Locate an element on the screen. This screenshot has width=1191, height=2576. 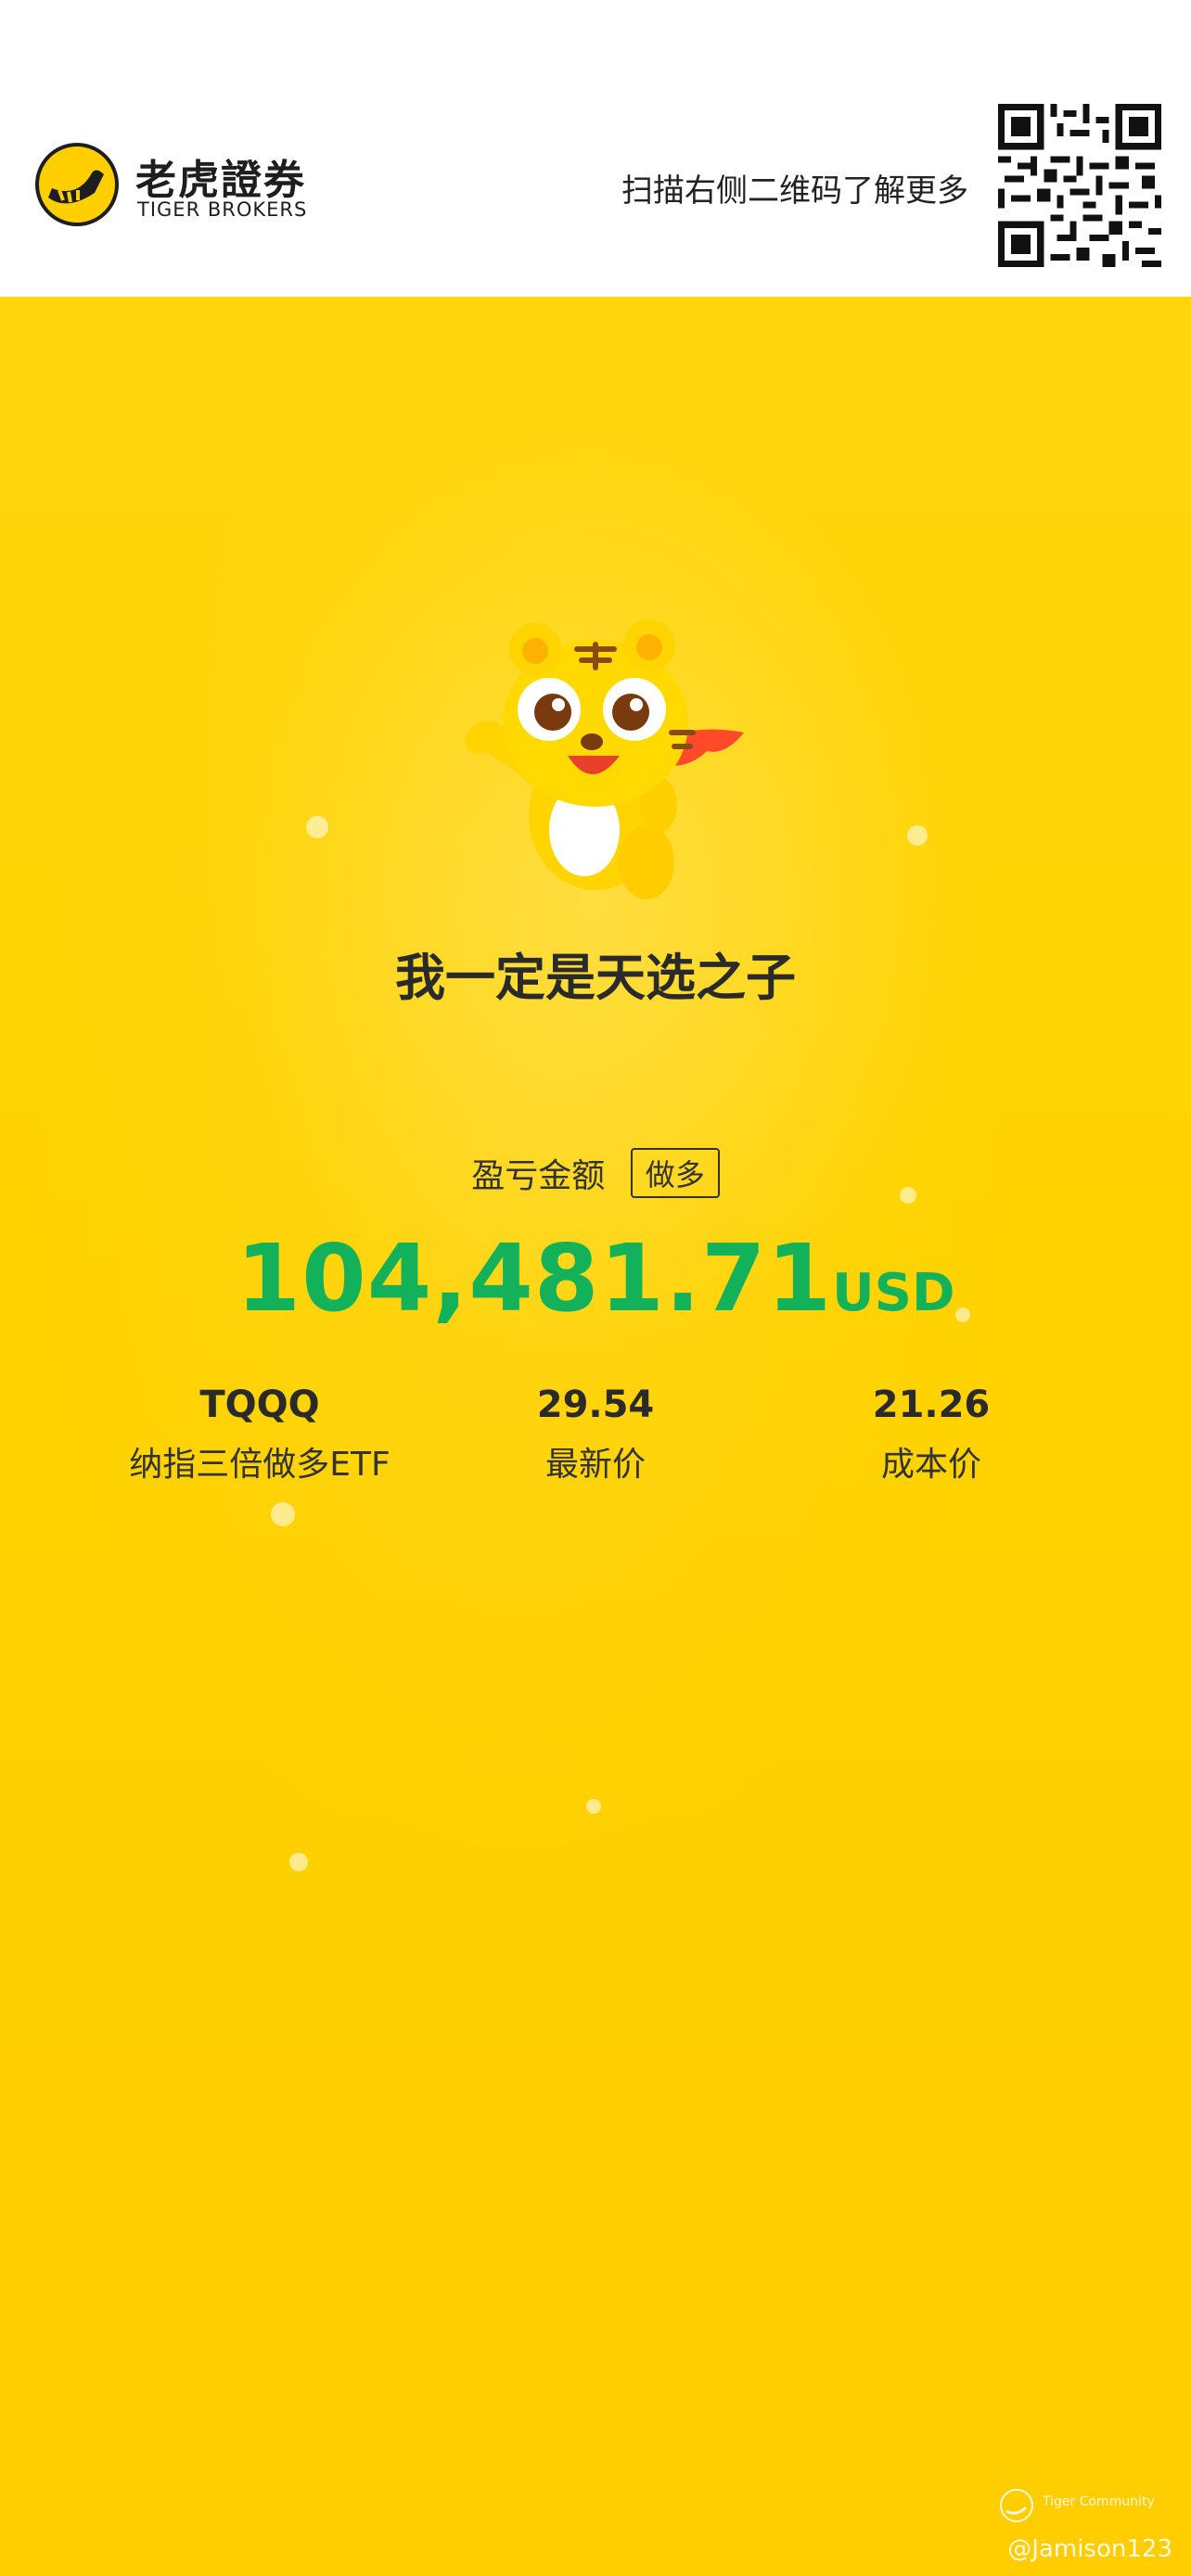
tiger-mascot-icon is located at coordinates (604, 759).